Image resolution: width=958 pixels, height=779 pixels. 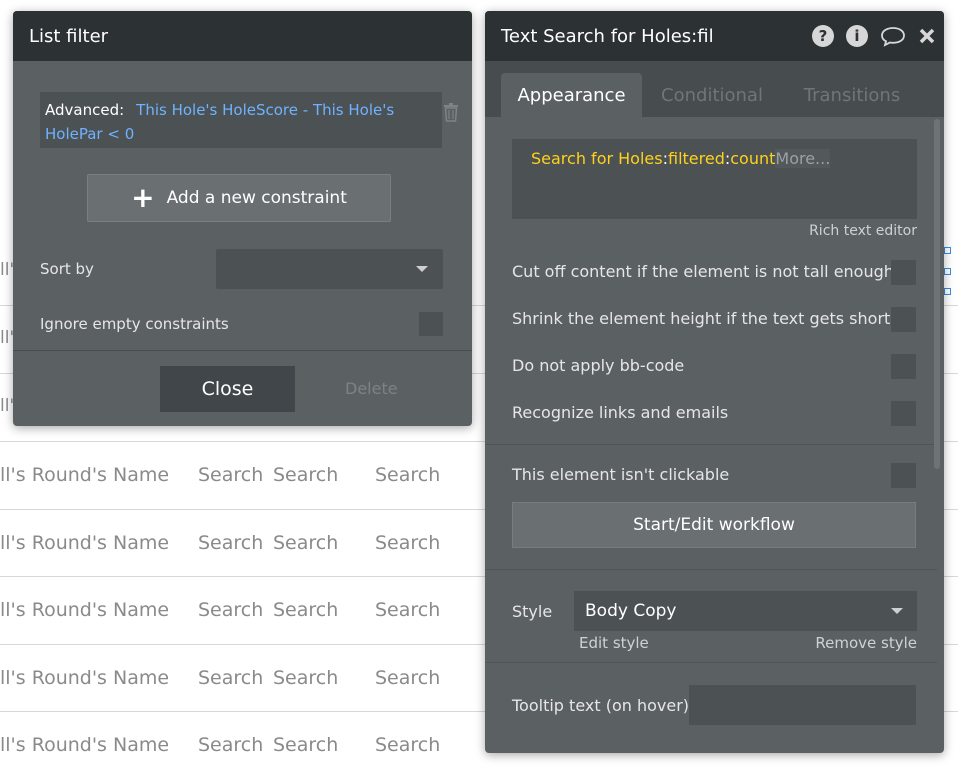 What do you see at coordinates (802, 705) in the screenshot?
I see `tooltip-input` at bounding box center [802, 705].